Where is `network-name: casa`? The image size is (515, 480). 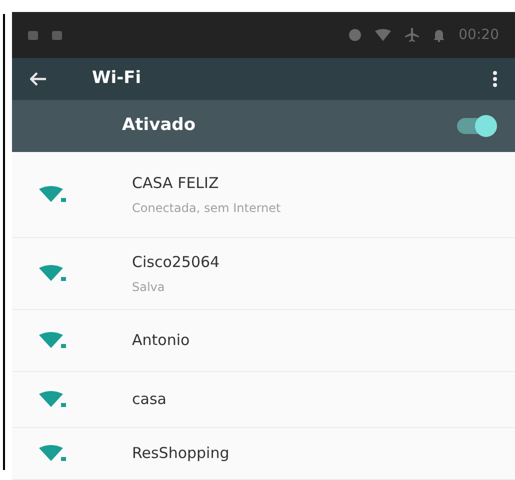
network-name: casa is located at coordinates (149, 399).